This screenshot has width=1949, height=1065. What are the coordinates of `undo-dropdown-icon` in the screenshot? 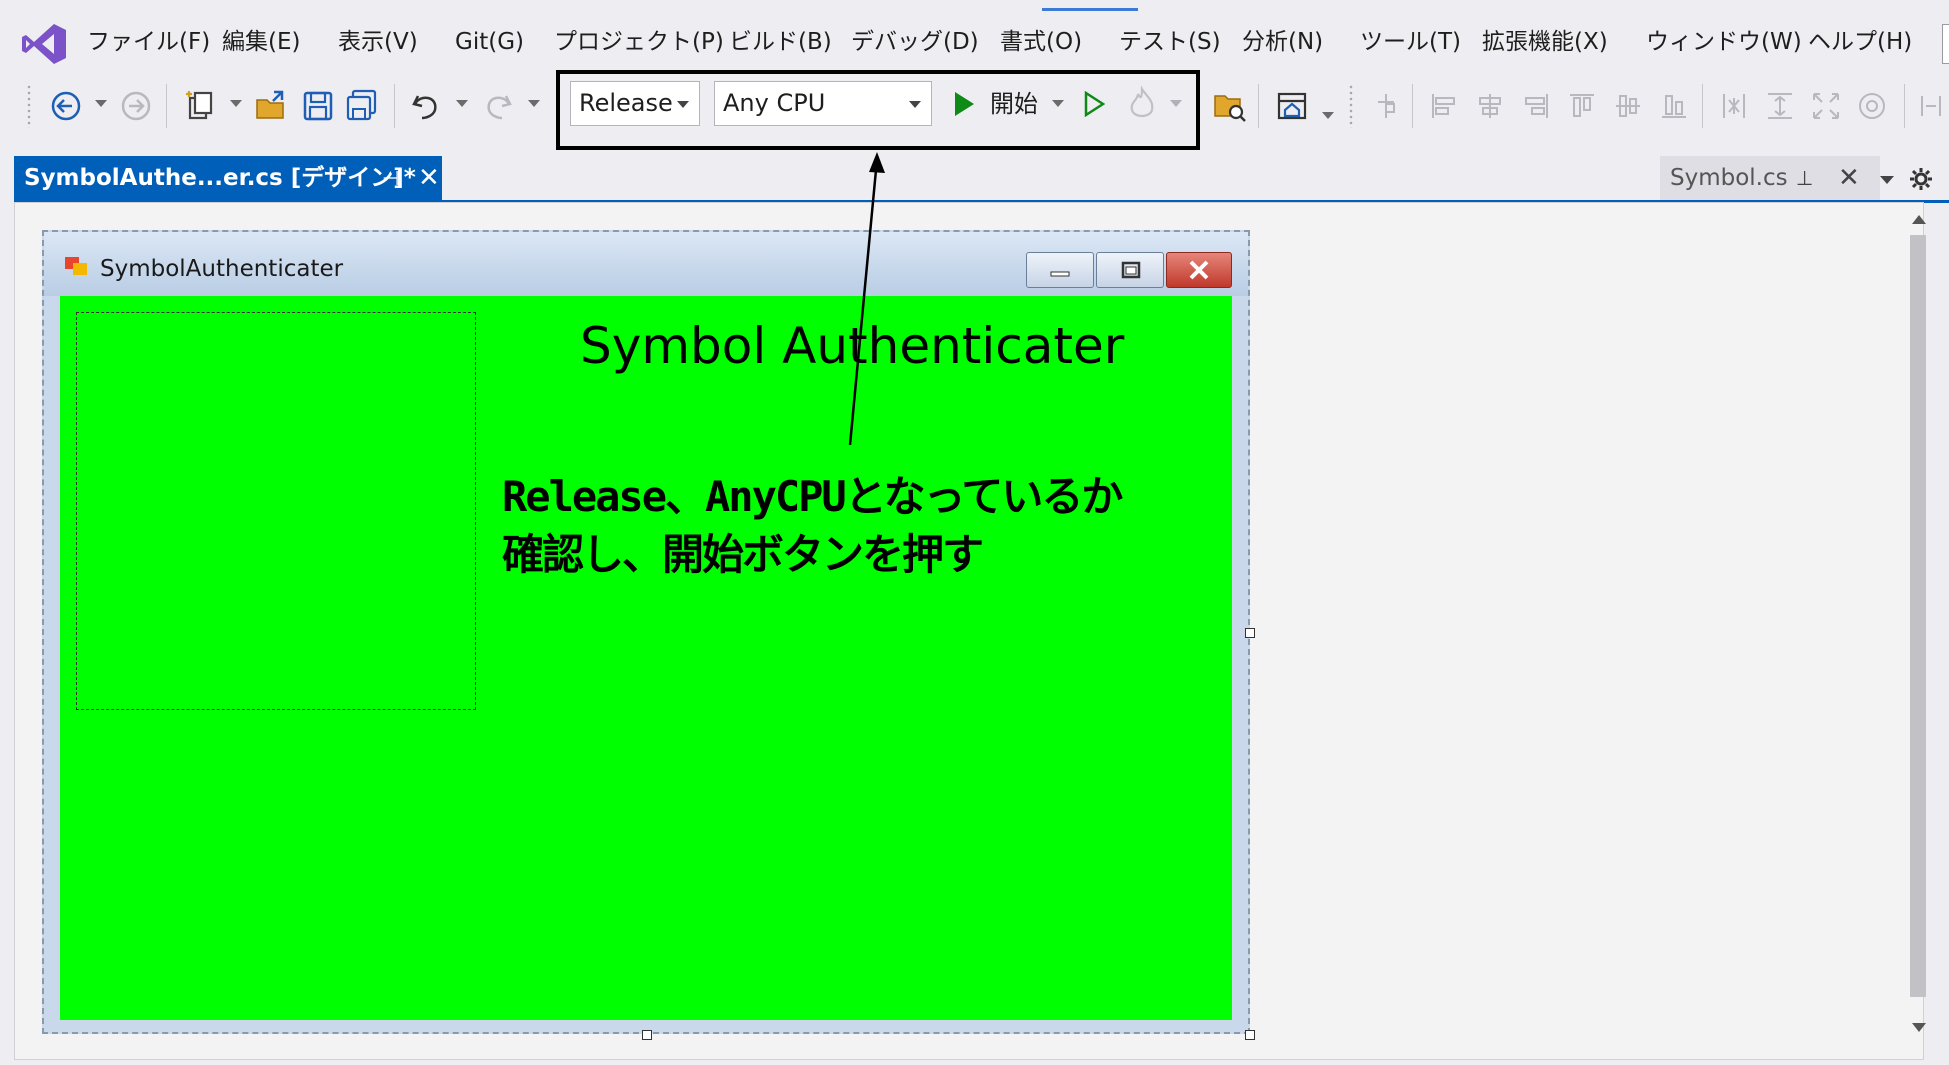 It's located at (462, 103).